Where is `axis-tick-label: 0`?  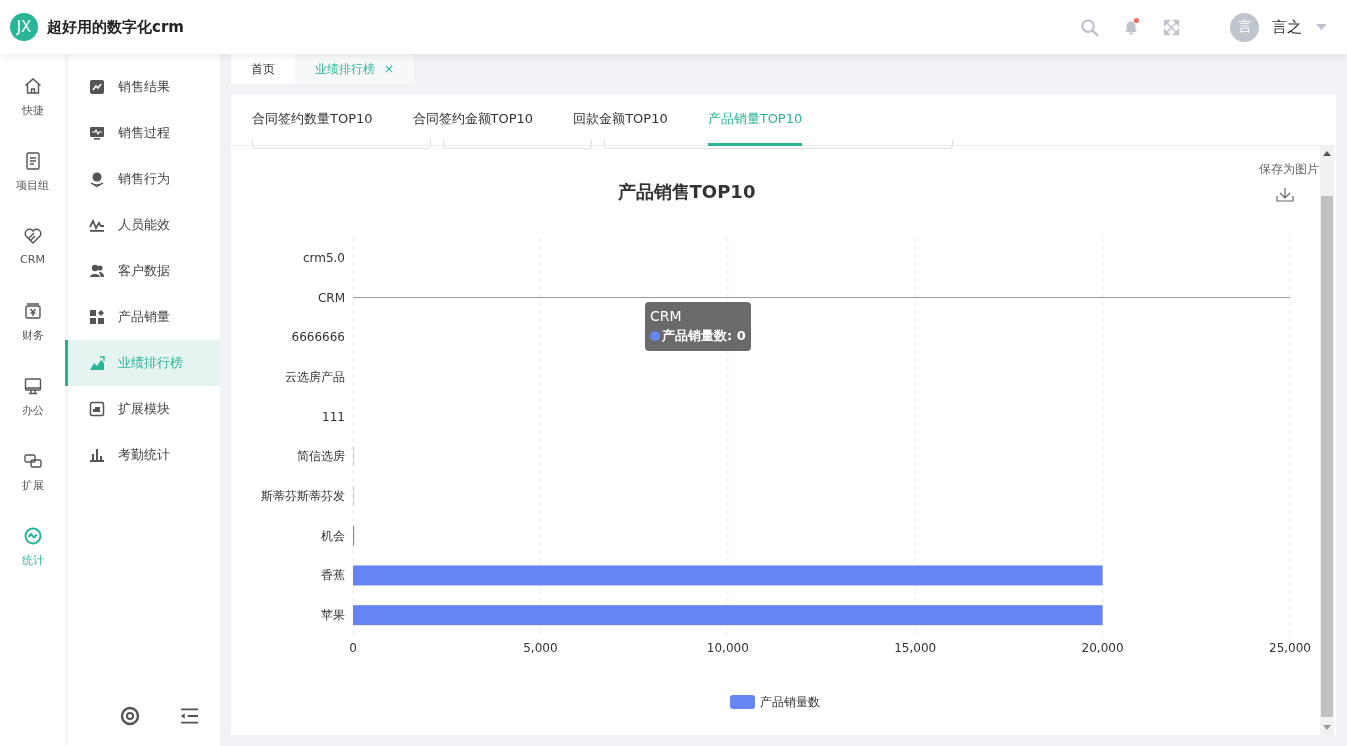
axis-tick-label: 0 is located at coordinates (353, 648).